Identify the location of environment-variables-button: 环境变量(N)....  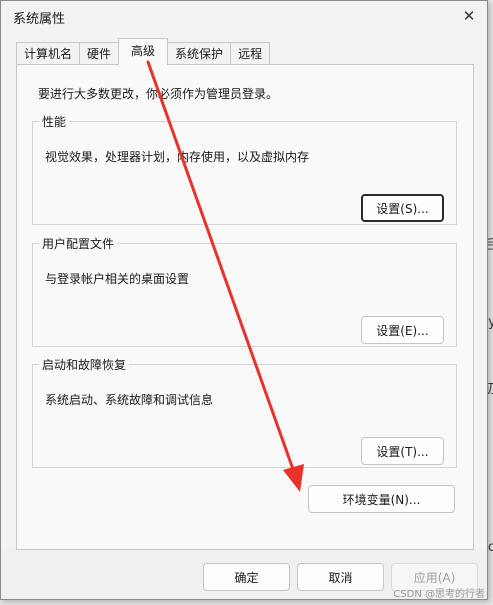
(381, 499).